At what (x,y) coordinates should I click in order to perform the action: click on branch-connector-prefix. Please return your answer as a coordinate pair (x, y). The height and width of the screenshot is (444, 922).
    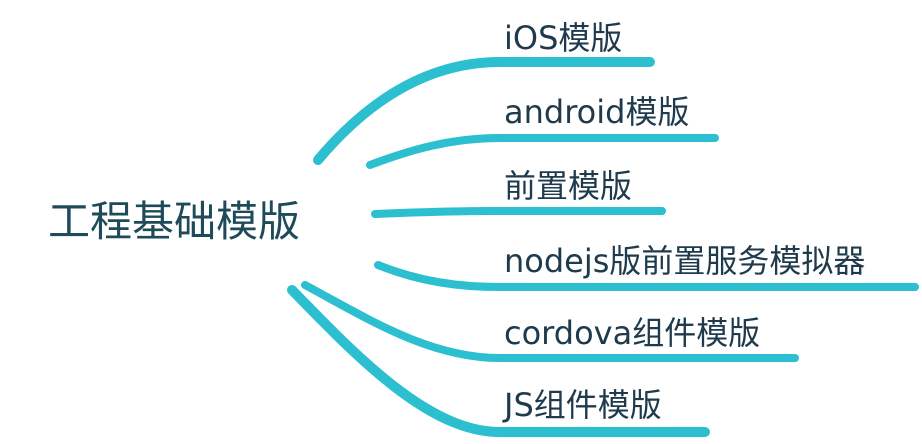
    Looking at the image, I should click on (518, 212).